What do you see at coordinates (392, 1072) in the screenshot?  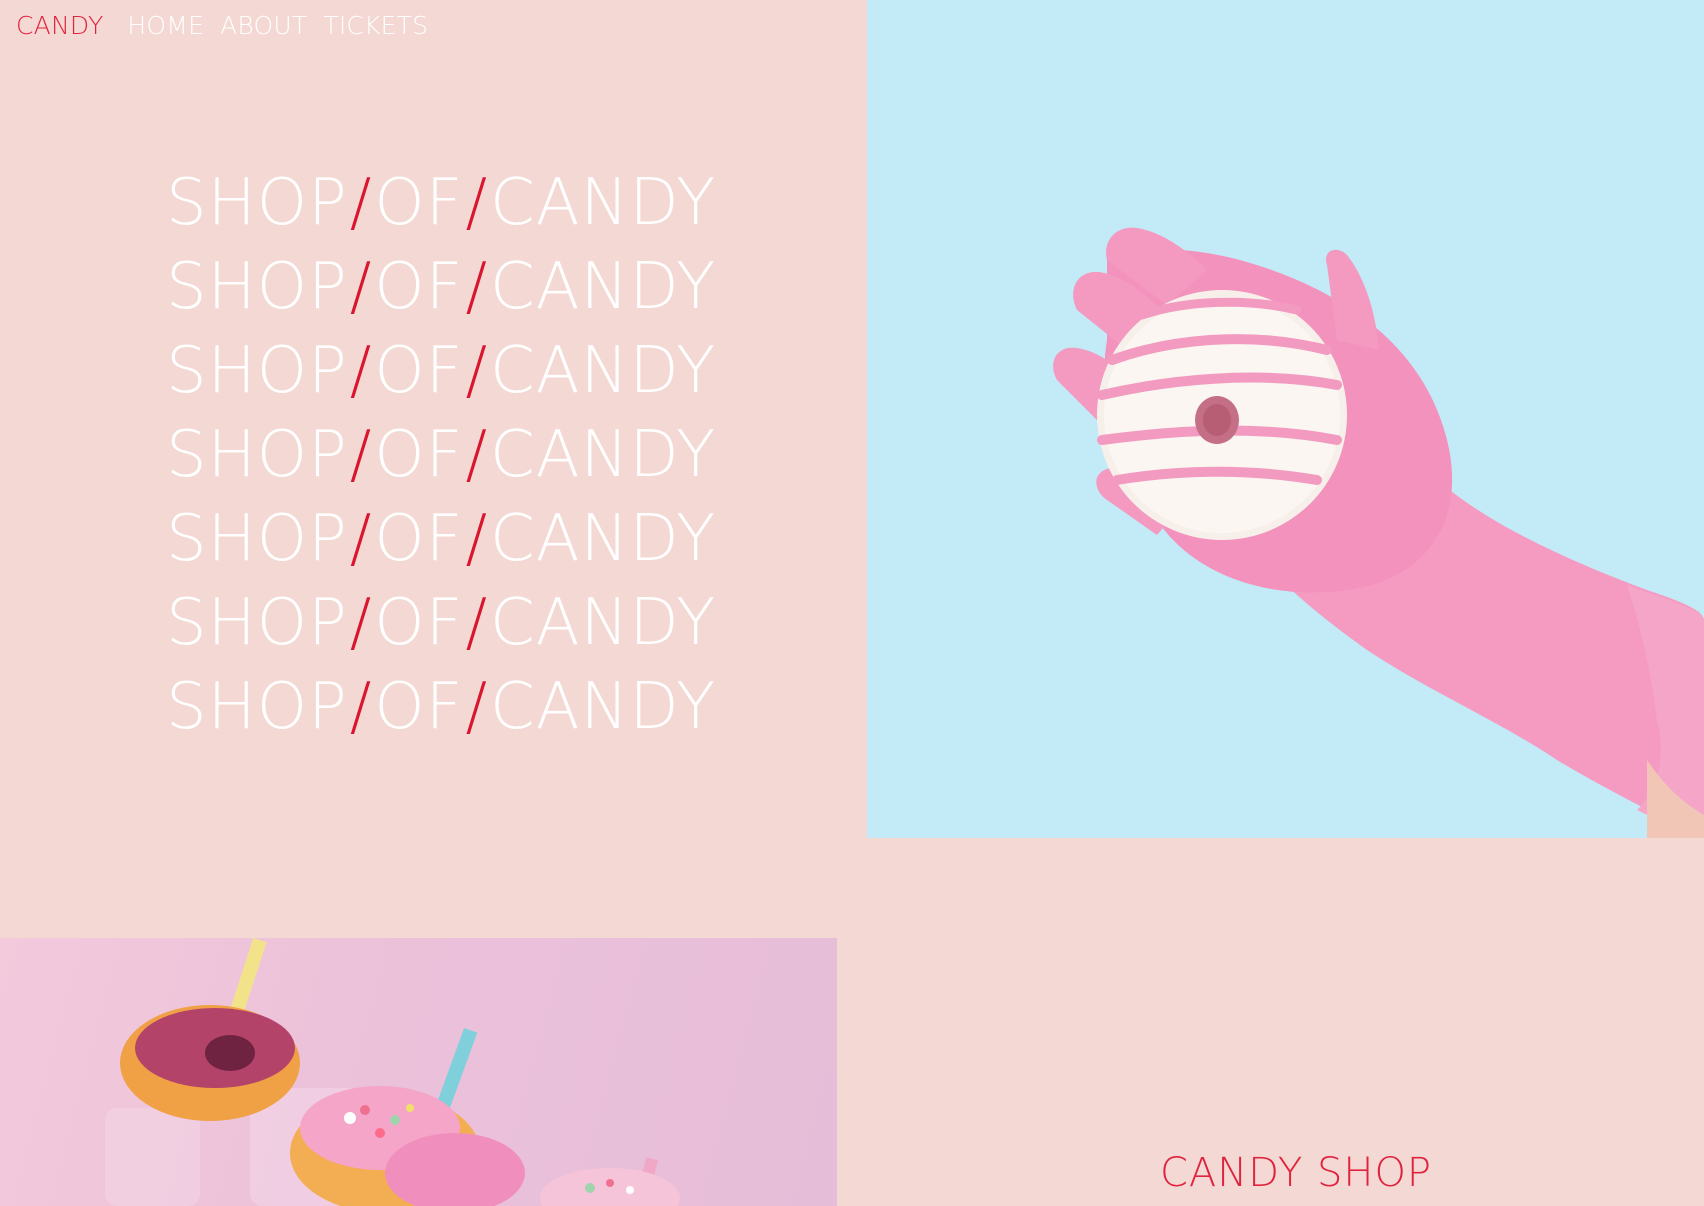 I see `donuts-illustration` at bounding box center [392, 1072].